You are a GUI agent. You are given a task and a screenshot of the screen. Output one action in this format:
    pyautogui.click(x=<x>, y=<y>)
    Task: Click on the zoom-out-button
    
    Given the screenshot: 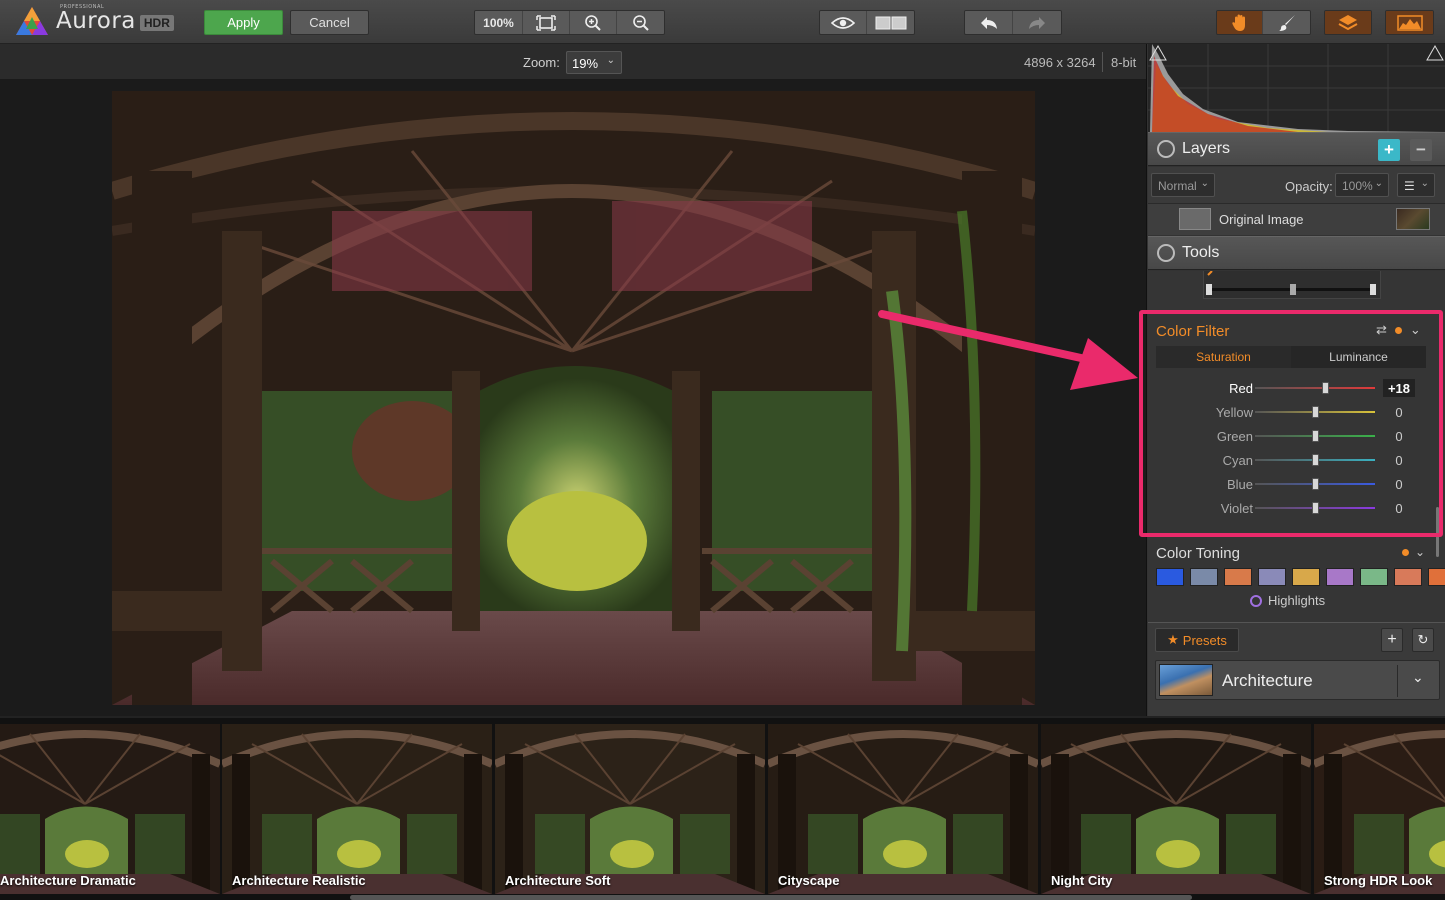 What is the action you would take?
    pyautogui.click(x=640, y=22)
    